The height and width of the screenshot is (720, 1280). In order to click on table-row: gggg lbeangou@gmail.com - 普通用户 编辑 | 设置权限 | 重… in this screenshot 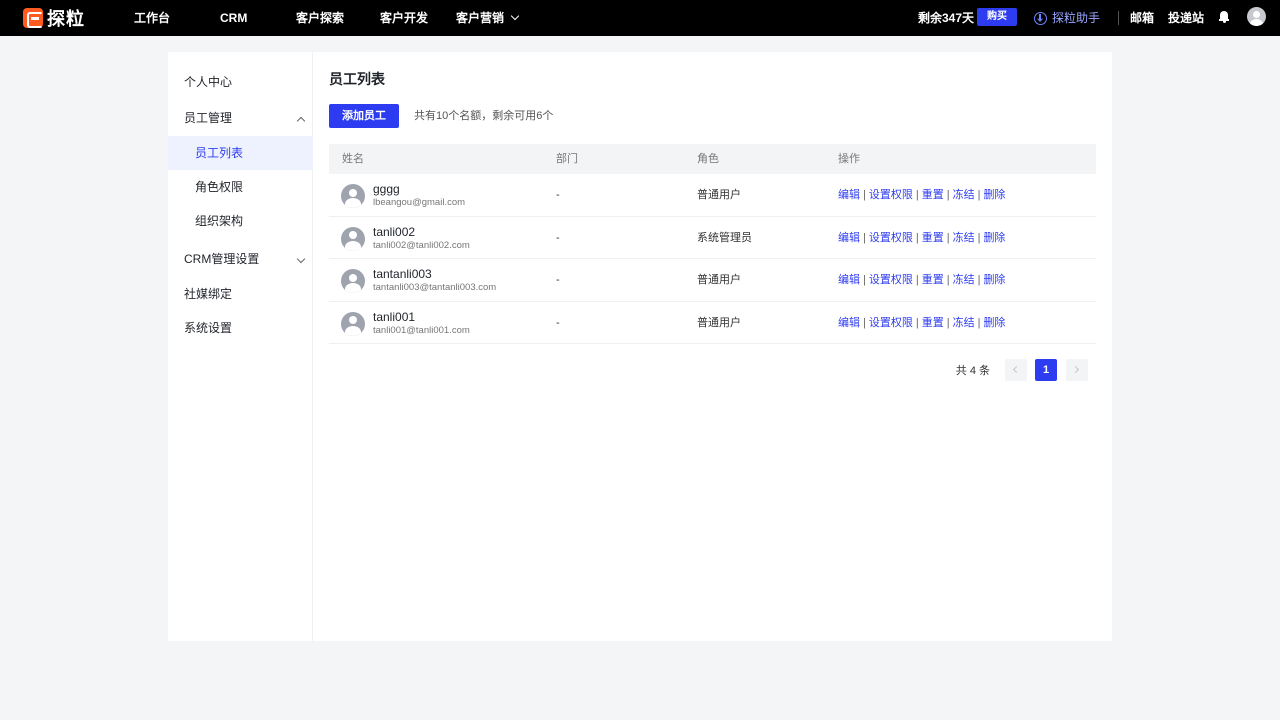, I will do `click(712, 195)`.